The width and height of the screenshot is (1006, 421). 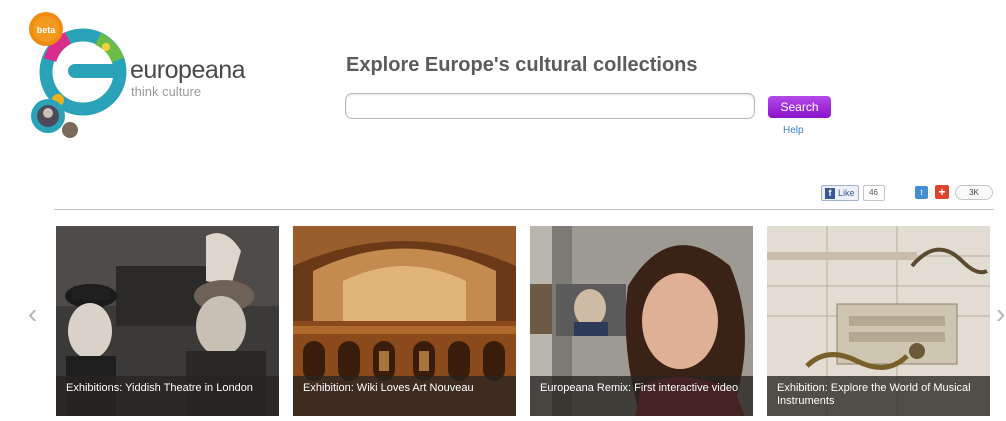 What do you see at coordinates (167, 321) in the screenshot?
I see `carousel-item: Exhibitions: Yiddish Theatre in London` at bounding box center [167, 321].